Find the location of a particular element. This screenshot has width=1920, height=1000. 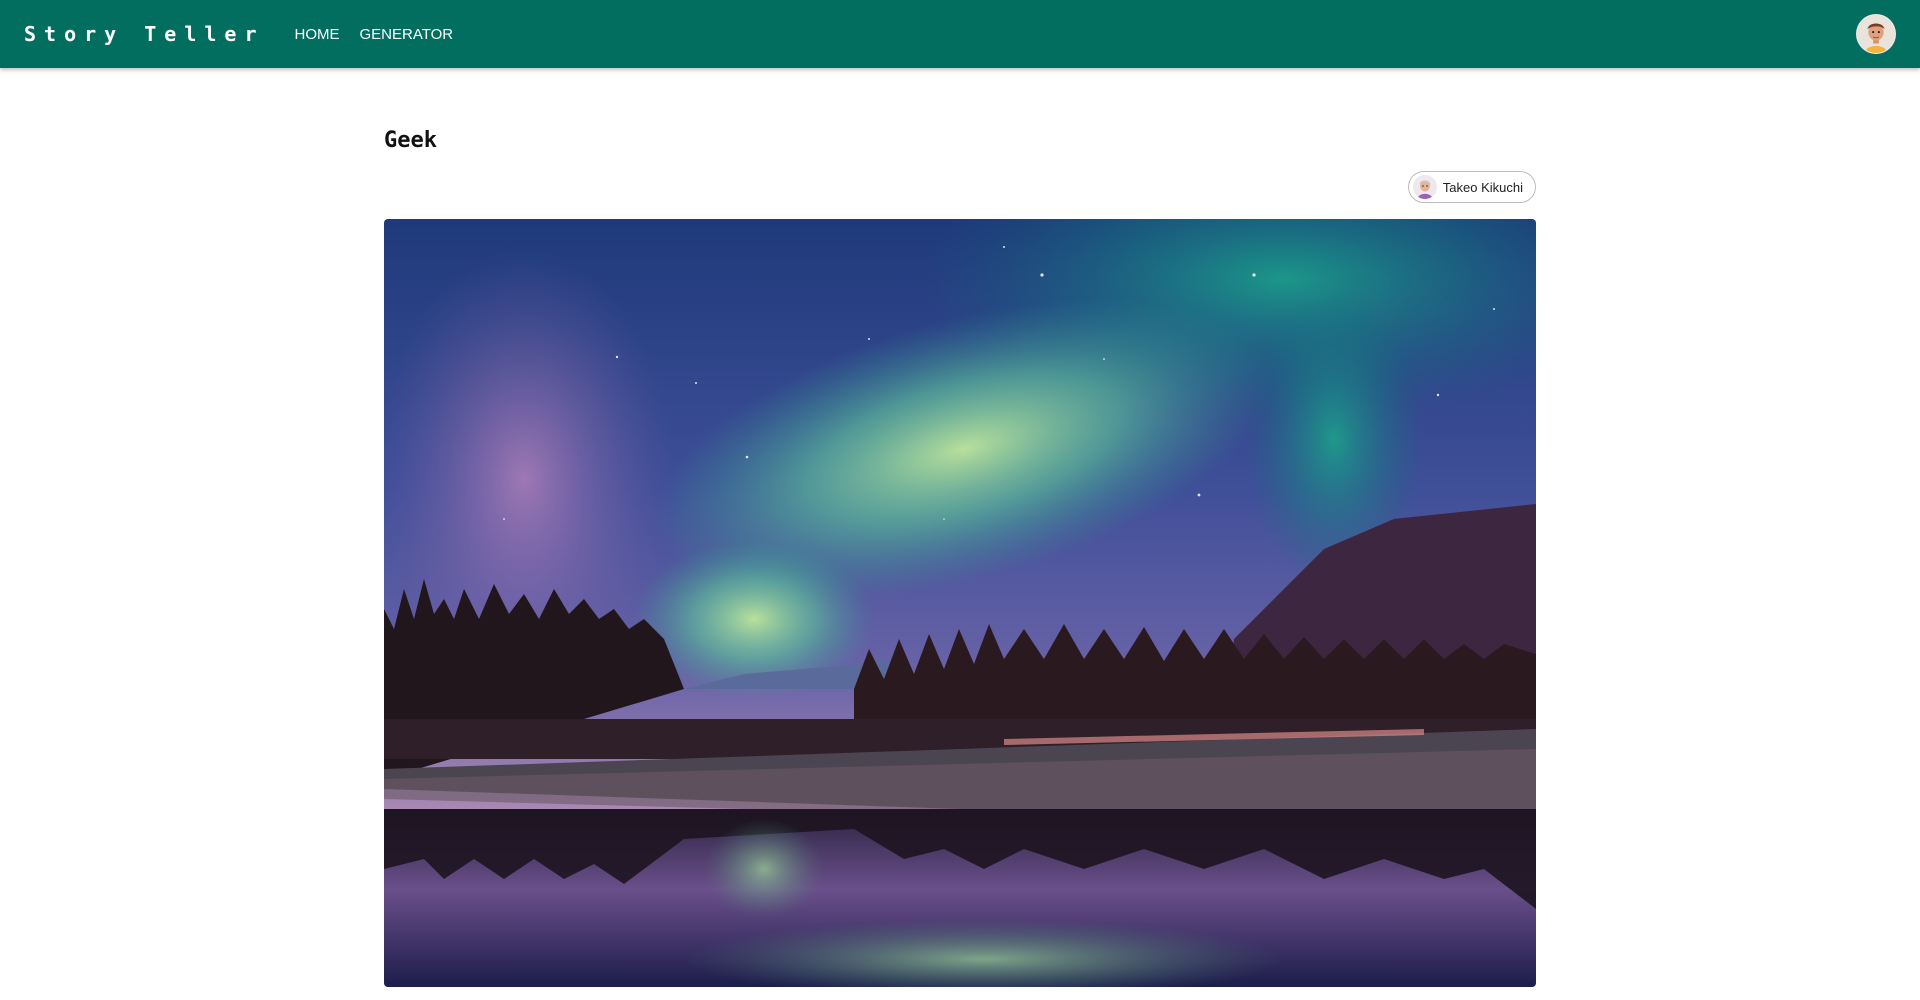

author-row: Takeo Kikuchi is located at coordinates (960, 187).